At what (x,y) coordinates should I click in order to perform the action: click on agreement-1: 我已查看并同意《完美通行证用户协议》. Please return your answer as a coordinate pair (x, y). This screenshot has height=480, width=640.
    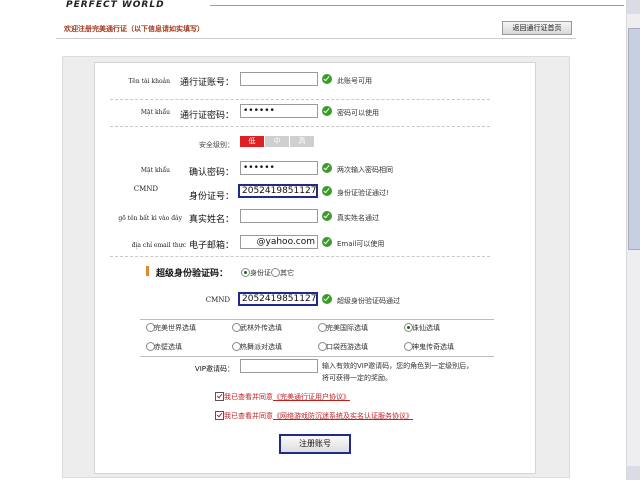
    Looking at the image, I should click on (287, 397).